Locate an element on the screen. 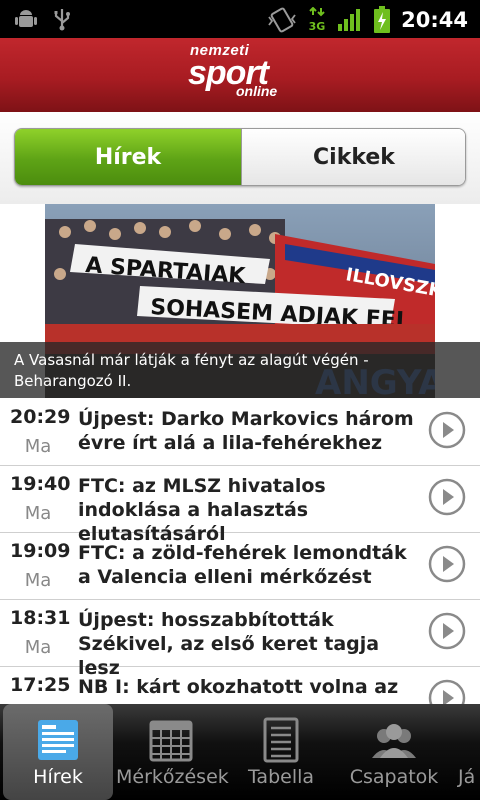  status-time: 20:44 is located at coordinates (434, 20).